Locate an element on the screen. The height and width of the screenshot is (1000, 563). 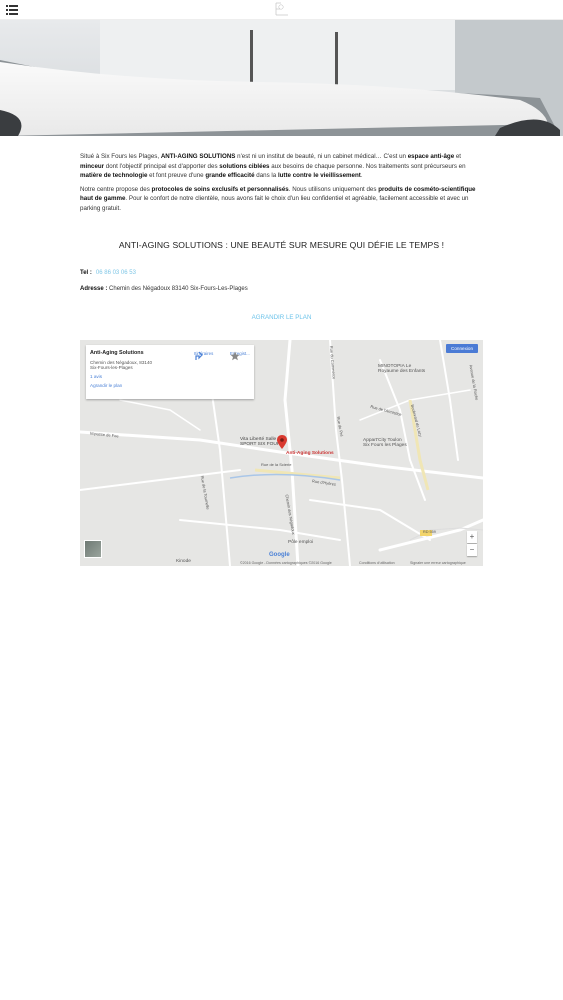
phone-line: Tel : 06 86 03 06 53 is located at coordinates (108, 273).